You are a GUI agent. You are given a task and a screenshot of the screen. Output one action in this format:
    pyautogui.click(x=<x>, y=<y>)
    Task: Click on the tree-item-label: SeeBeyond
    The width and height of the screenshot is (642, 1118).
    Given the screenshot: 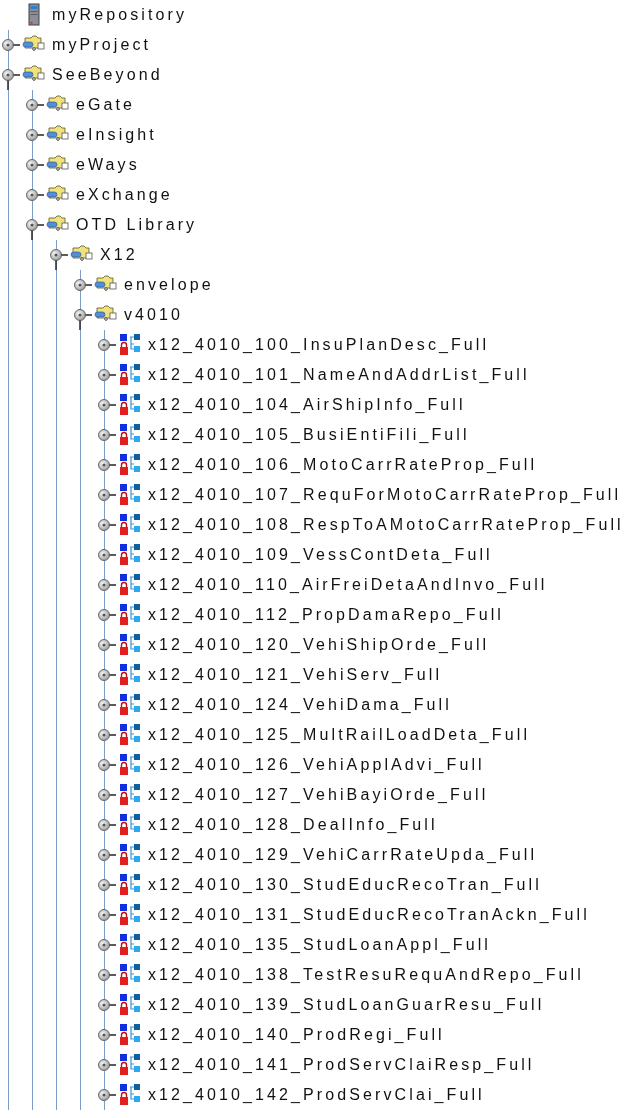 What is the action you would take?
    pyautogui.click(x=107, y=75)
    